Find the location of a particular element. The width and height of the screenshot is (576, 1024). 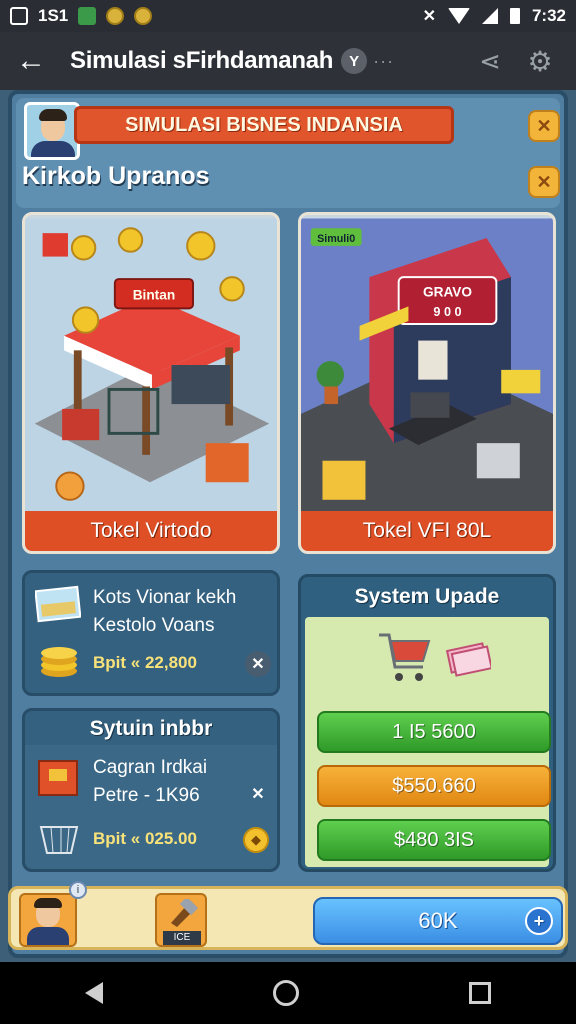

back-arrow-icon: ← is located at coordinates (36, 61).